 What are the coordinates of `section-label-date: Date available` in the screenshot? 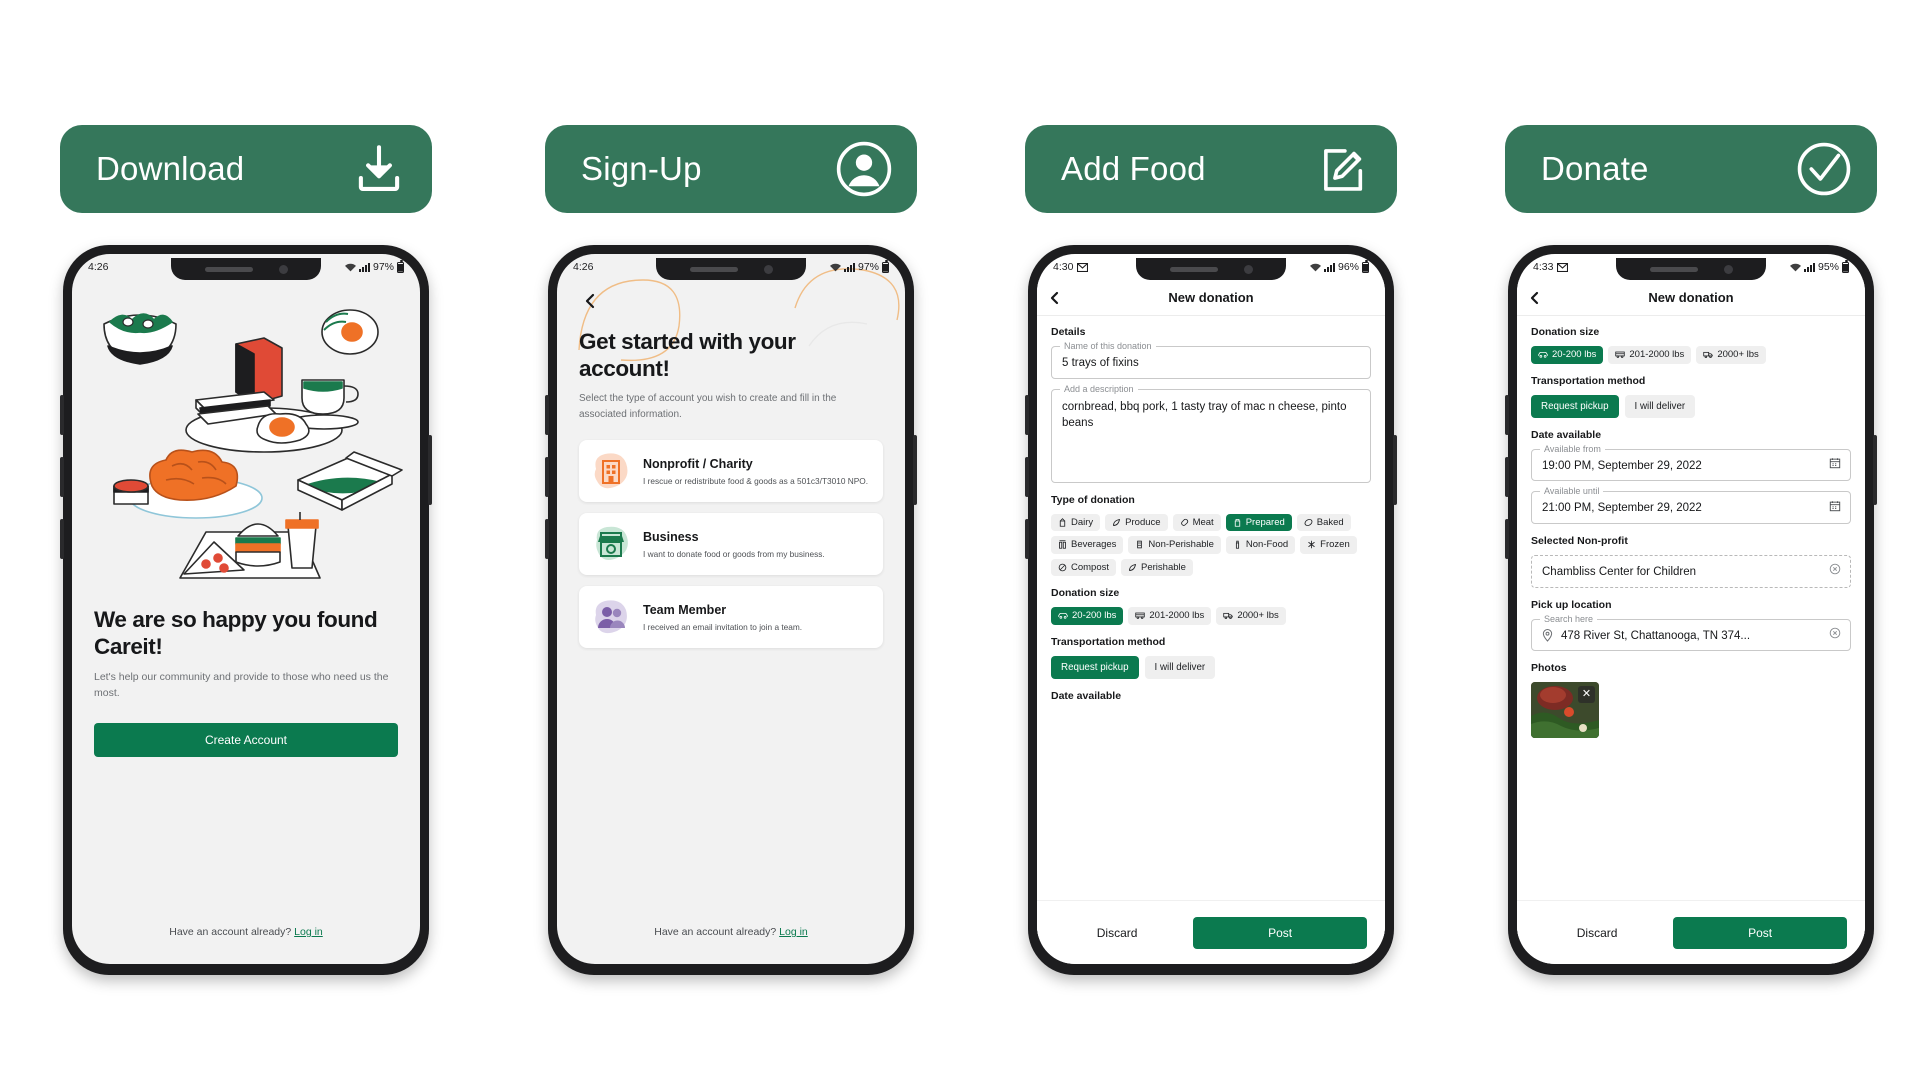 It's located at (1566, 434).